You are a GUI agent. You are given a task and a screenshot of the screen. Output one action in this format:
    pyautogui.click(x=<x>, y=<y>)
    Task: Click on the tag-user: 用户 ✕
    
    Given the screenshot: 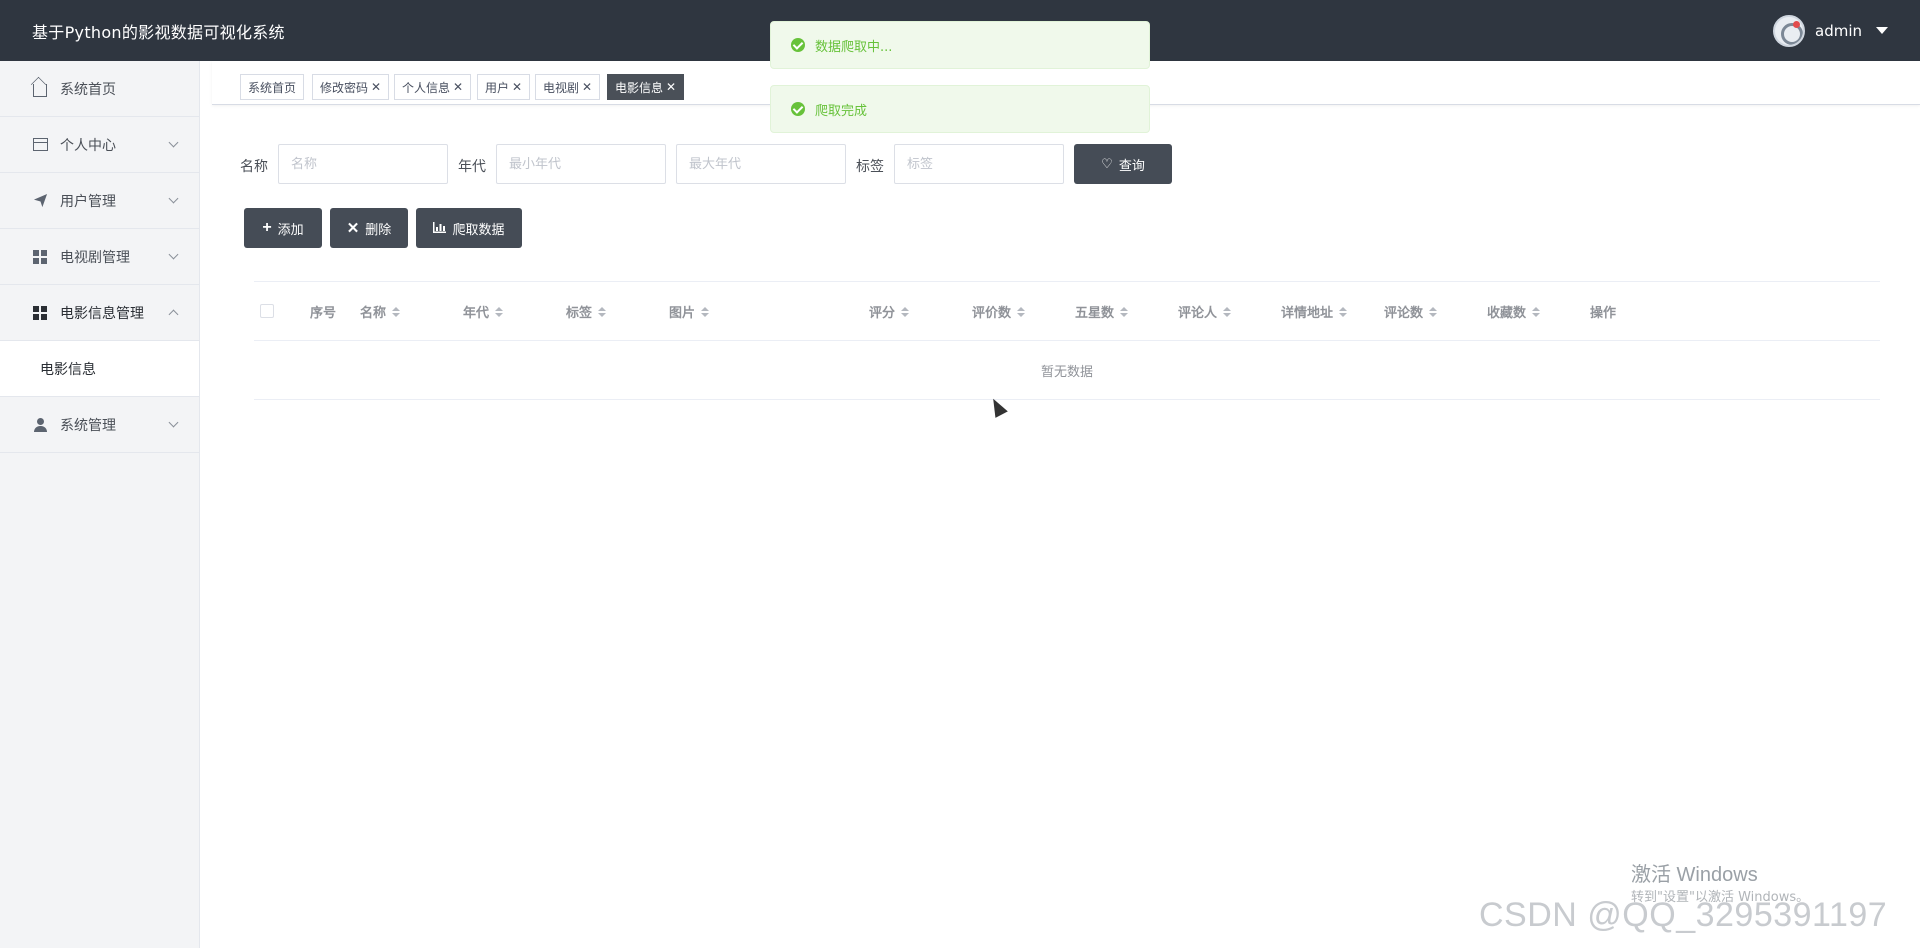 What is the action you would take?
    pyautogui.click(x=504, y=87)
    